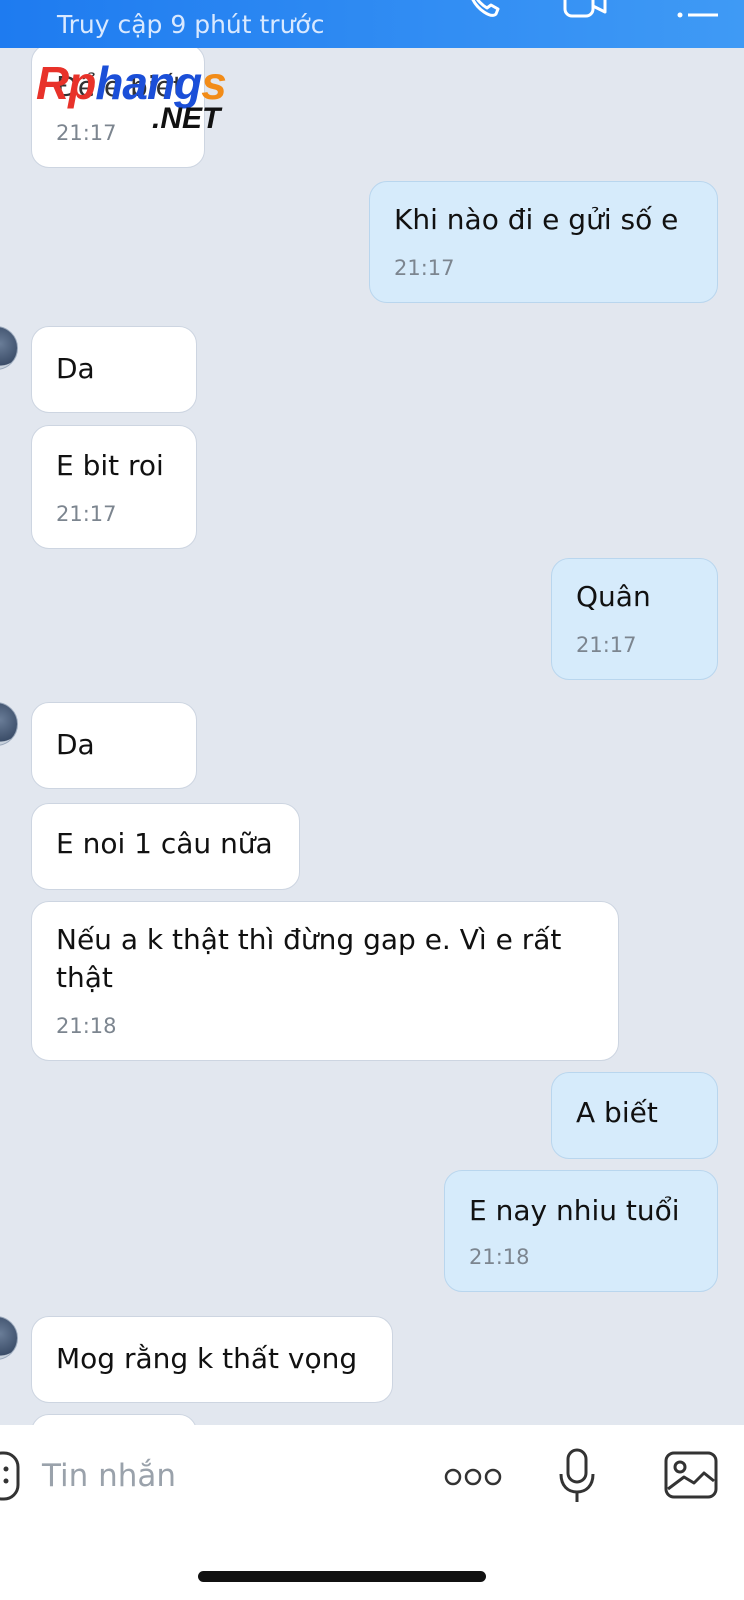 The image size is (744, 1600). What do you see at coordinates (84, 977) in the screenshot?
I see `message-text-line2: thật` at bounding box center [84, 977].